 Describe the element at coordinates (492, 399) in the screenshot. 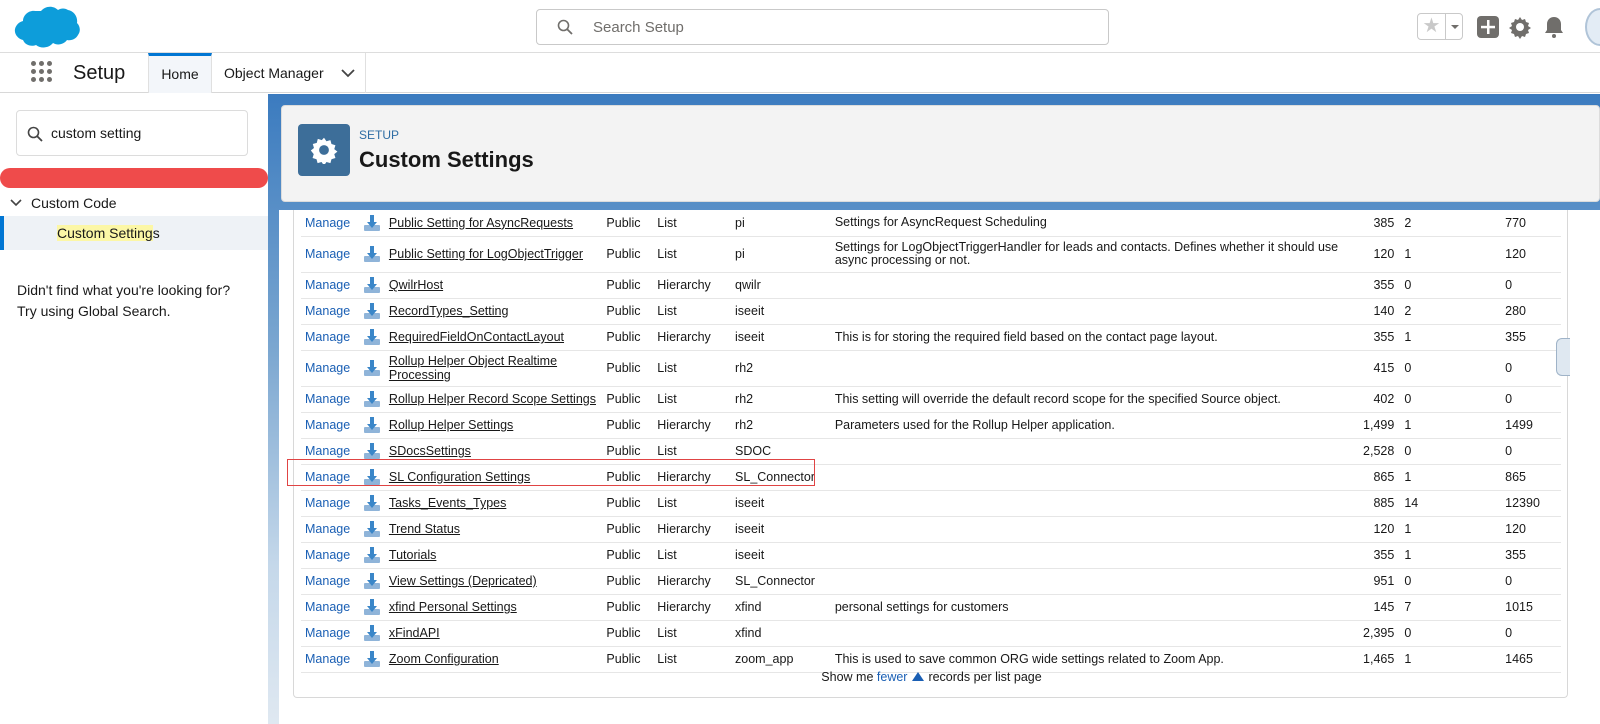

I see `setting-label-link: Rollup Helper Record Scope Settings` at that location.